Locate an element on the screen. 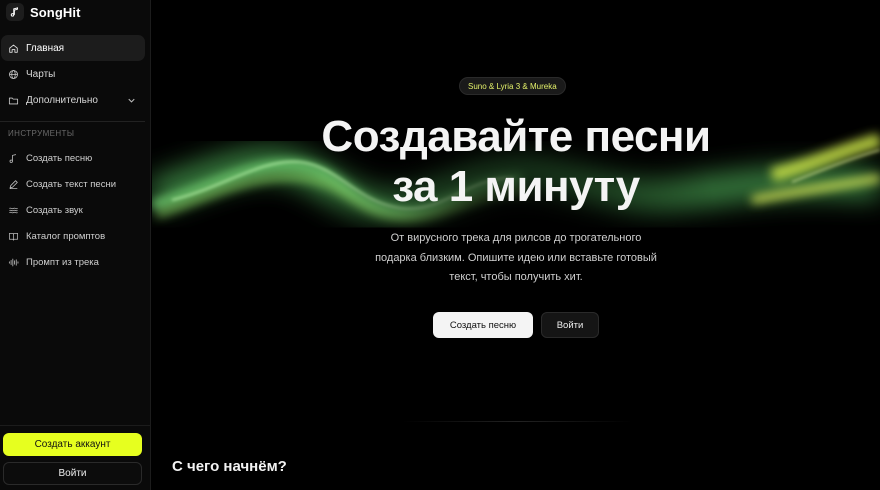 This screenshot has height=490, width=880. audio-lines-icon is located at coordinates (13, 262).